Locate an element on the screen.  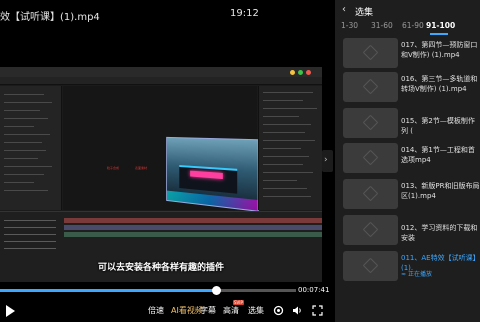
episode-item: 014、第1节—工程和首选项mp4 is located at coordinates (407, 158).